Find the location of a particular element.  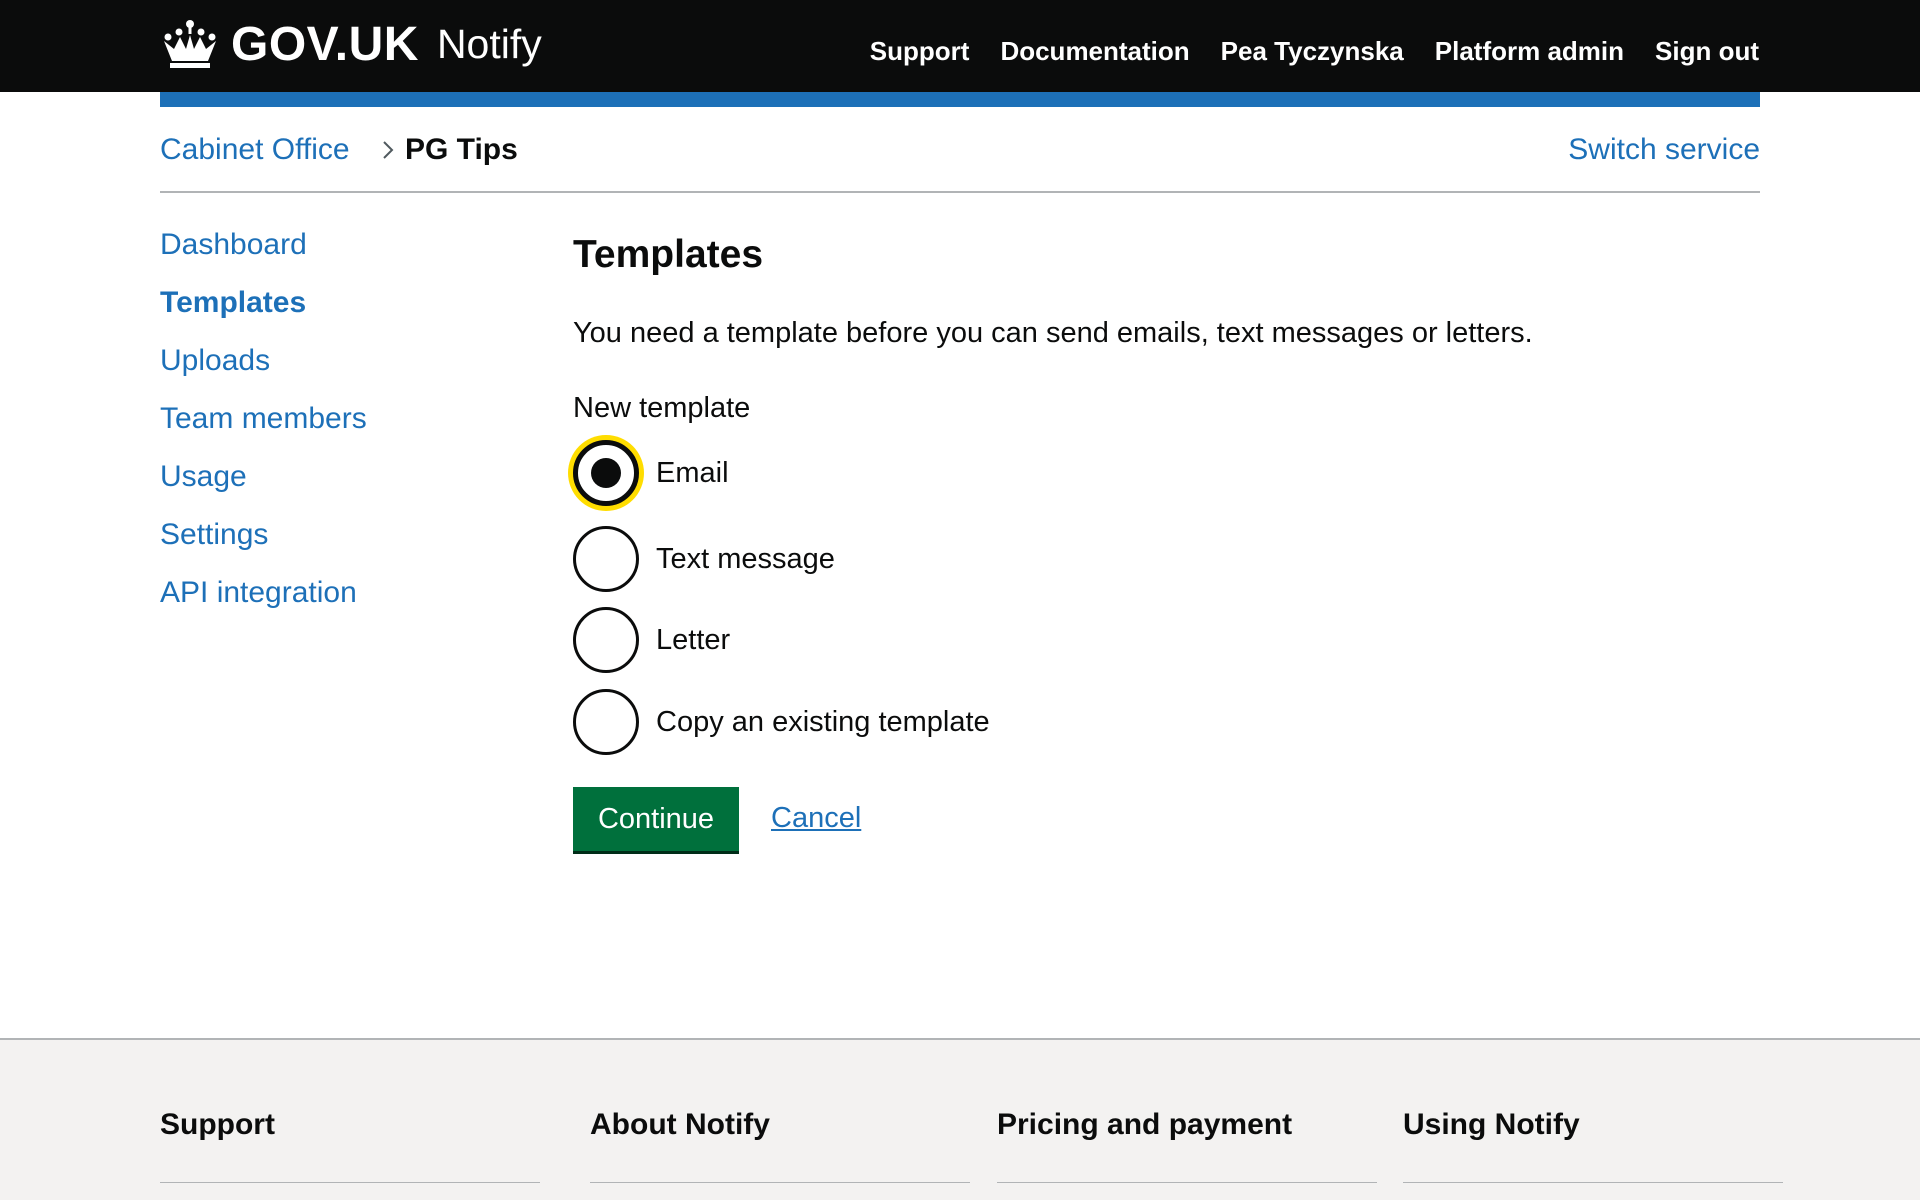

sidebar-item-settings: Settings is located at coordinates (263, 544).